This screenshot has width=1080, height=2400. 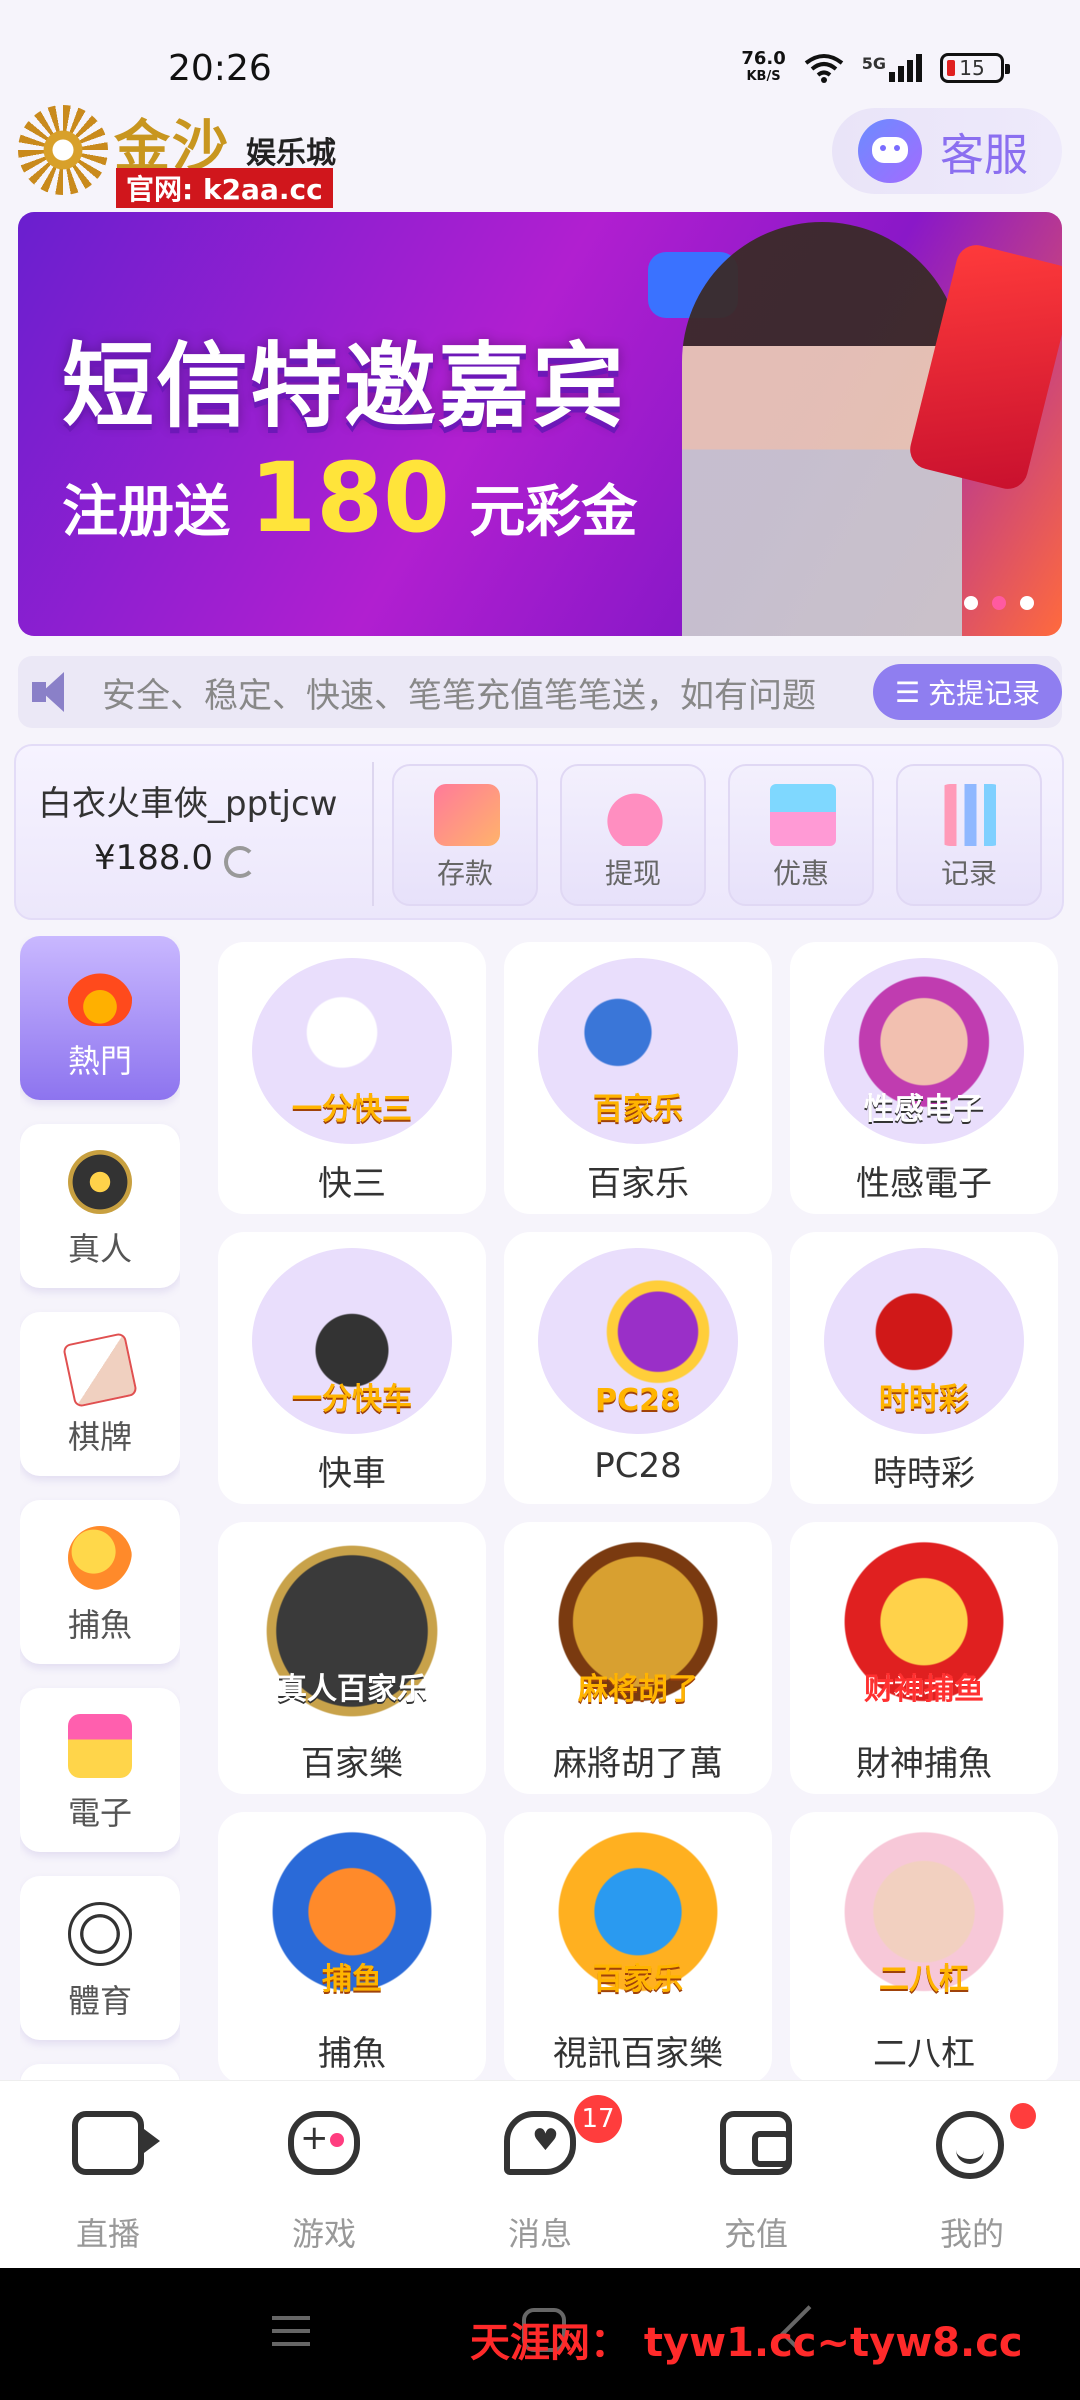 I want to click on game-card-fishing: 捕鱼 捕魚, so click(x=352, y=1946).